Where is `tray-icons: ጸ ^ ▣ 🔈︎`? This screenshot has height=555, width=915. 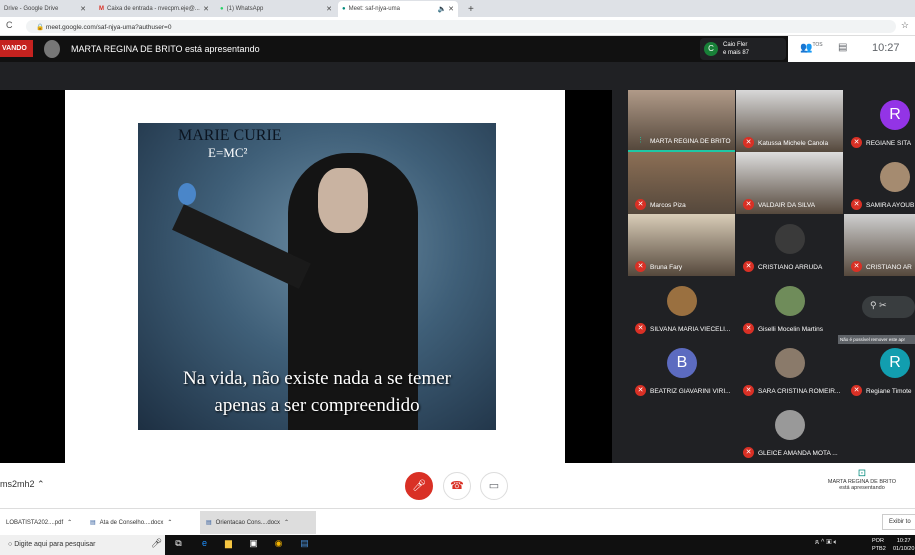 tray-icons: ጸ ^ ▣ 🔈︎ is located at coordinates (826, 543).